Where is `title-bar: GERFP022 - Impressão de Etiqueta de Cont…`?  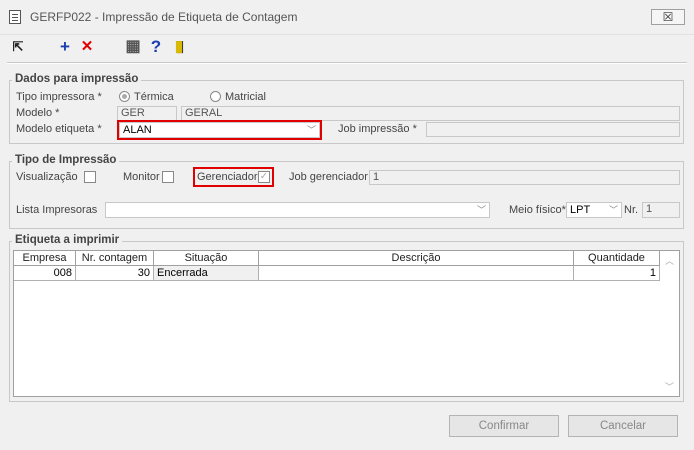
title-bar: GERFP022 - Impressão de Etiqueta de Cont… is located at coordinates (347, 17).